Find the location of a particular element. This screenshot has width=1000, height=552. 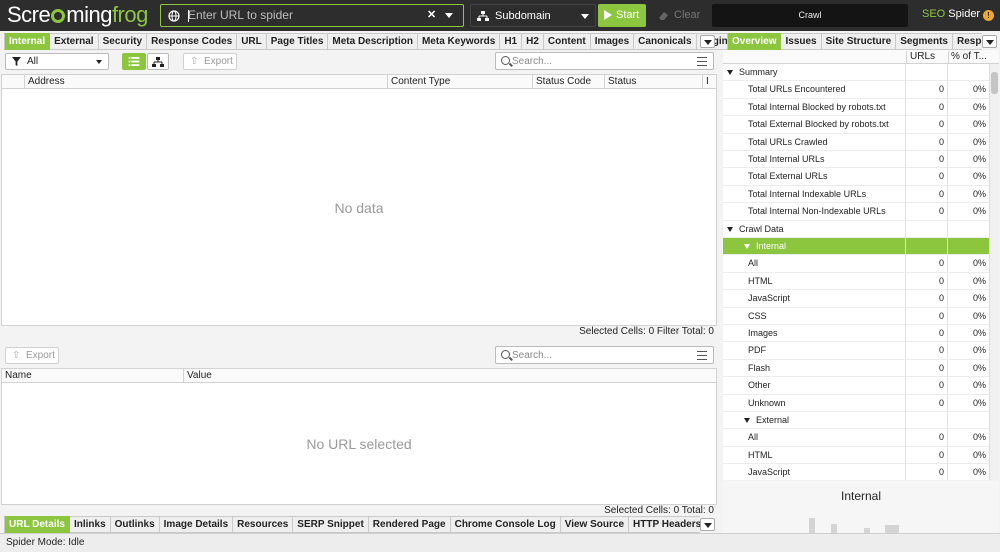

tab-resources: Resources is located at coordinates (263, 524).